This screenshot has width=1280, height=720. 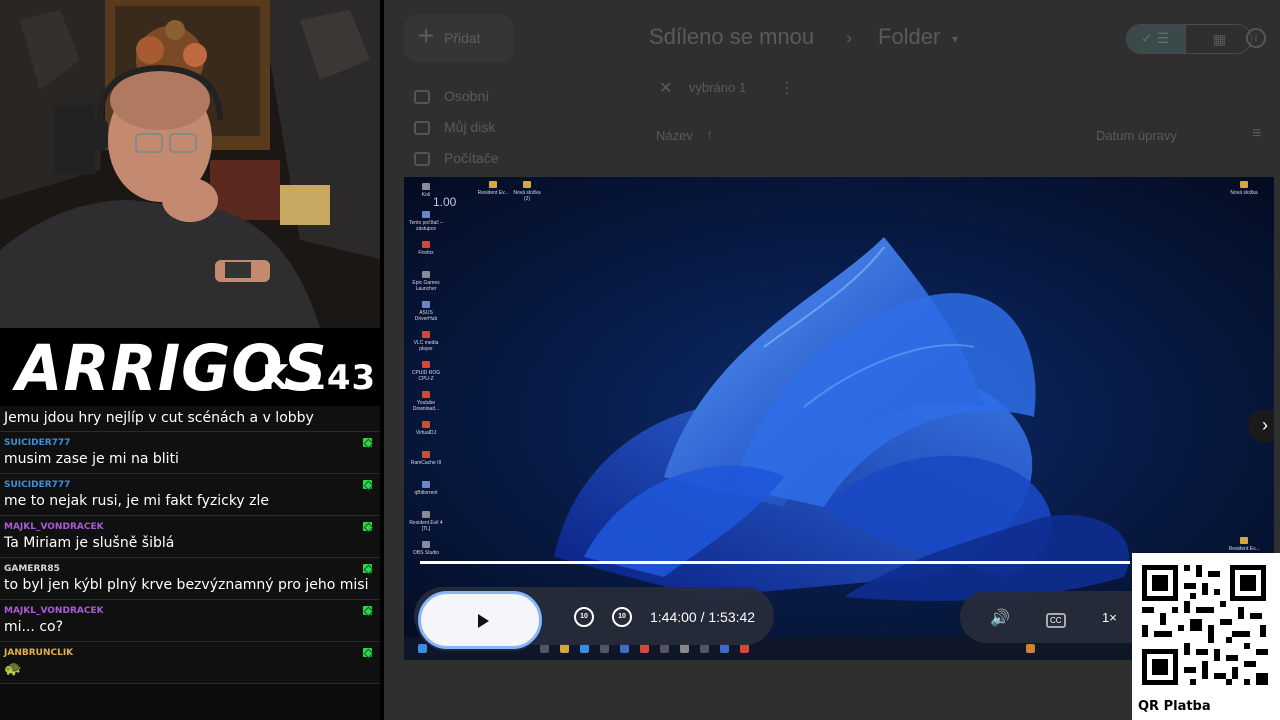 I want to click on play-button, so click(x=480, y=620).